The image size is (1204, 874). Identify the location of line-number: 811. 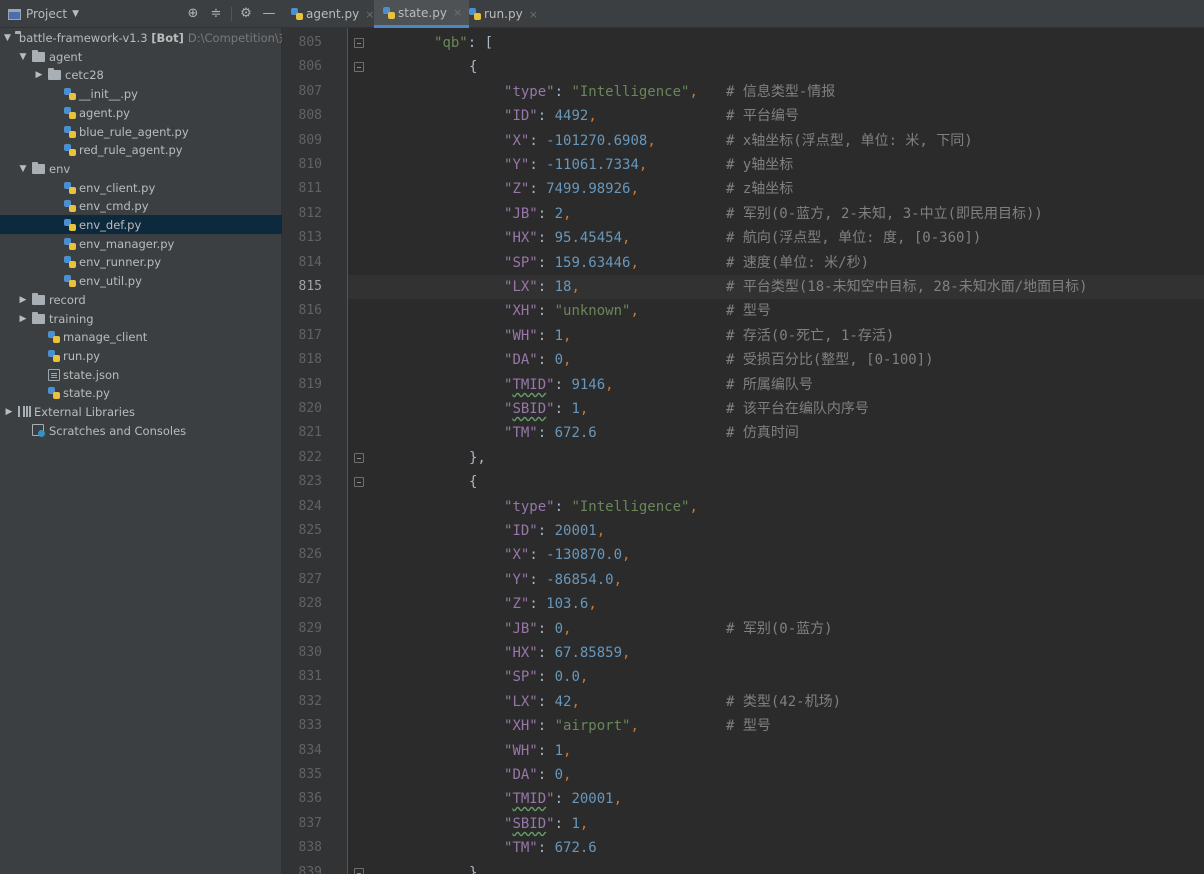
(310, 188).